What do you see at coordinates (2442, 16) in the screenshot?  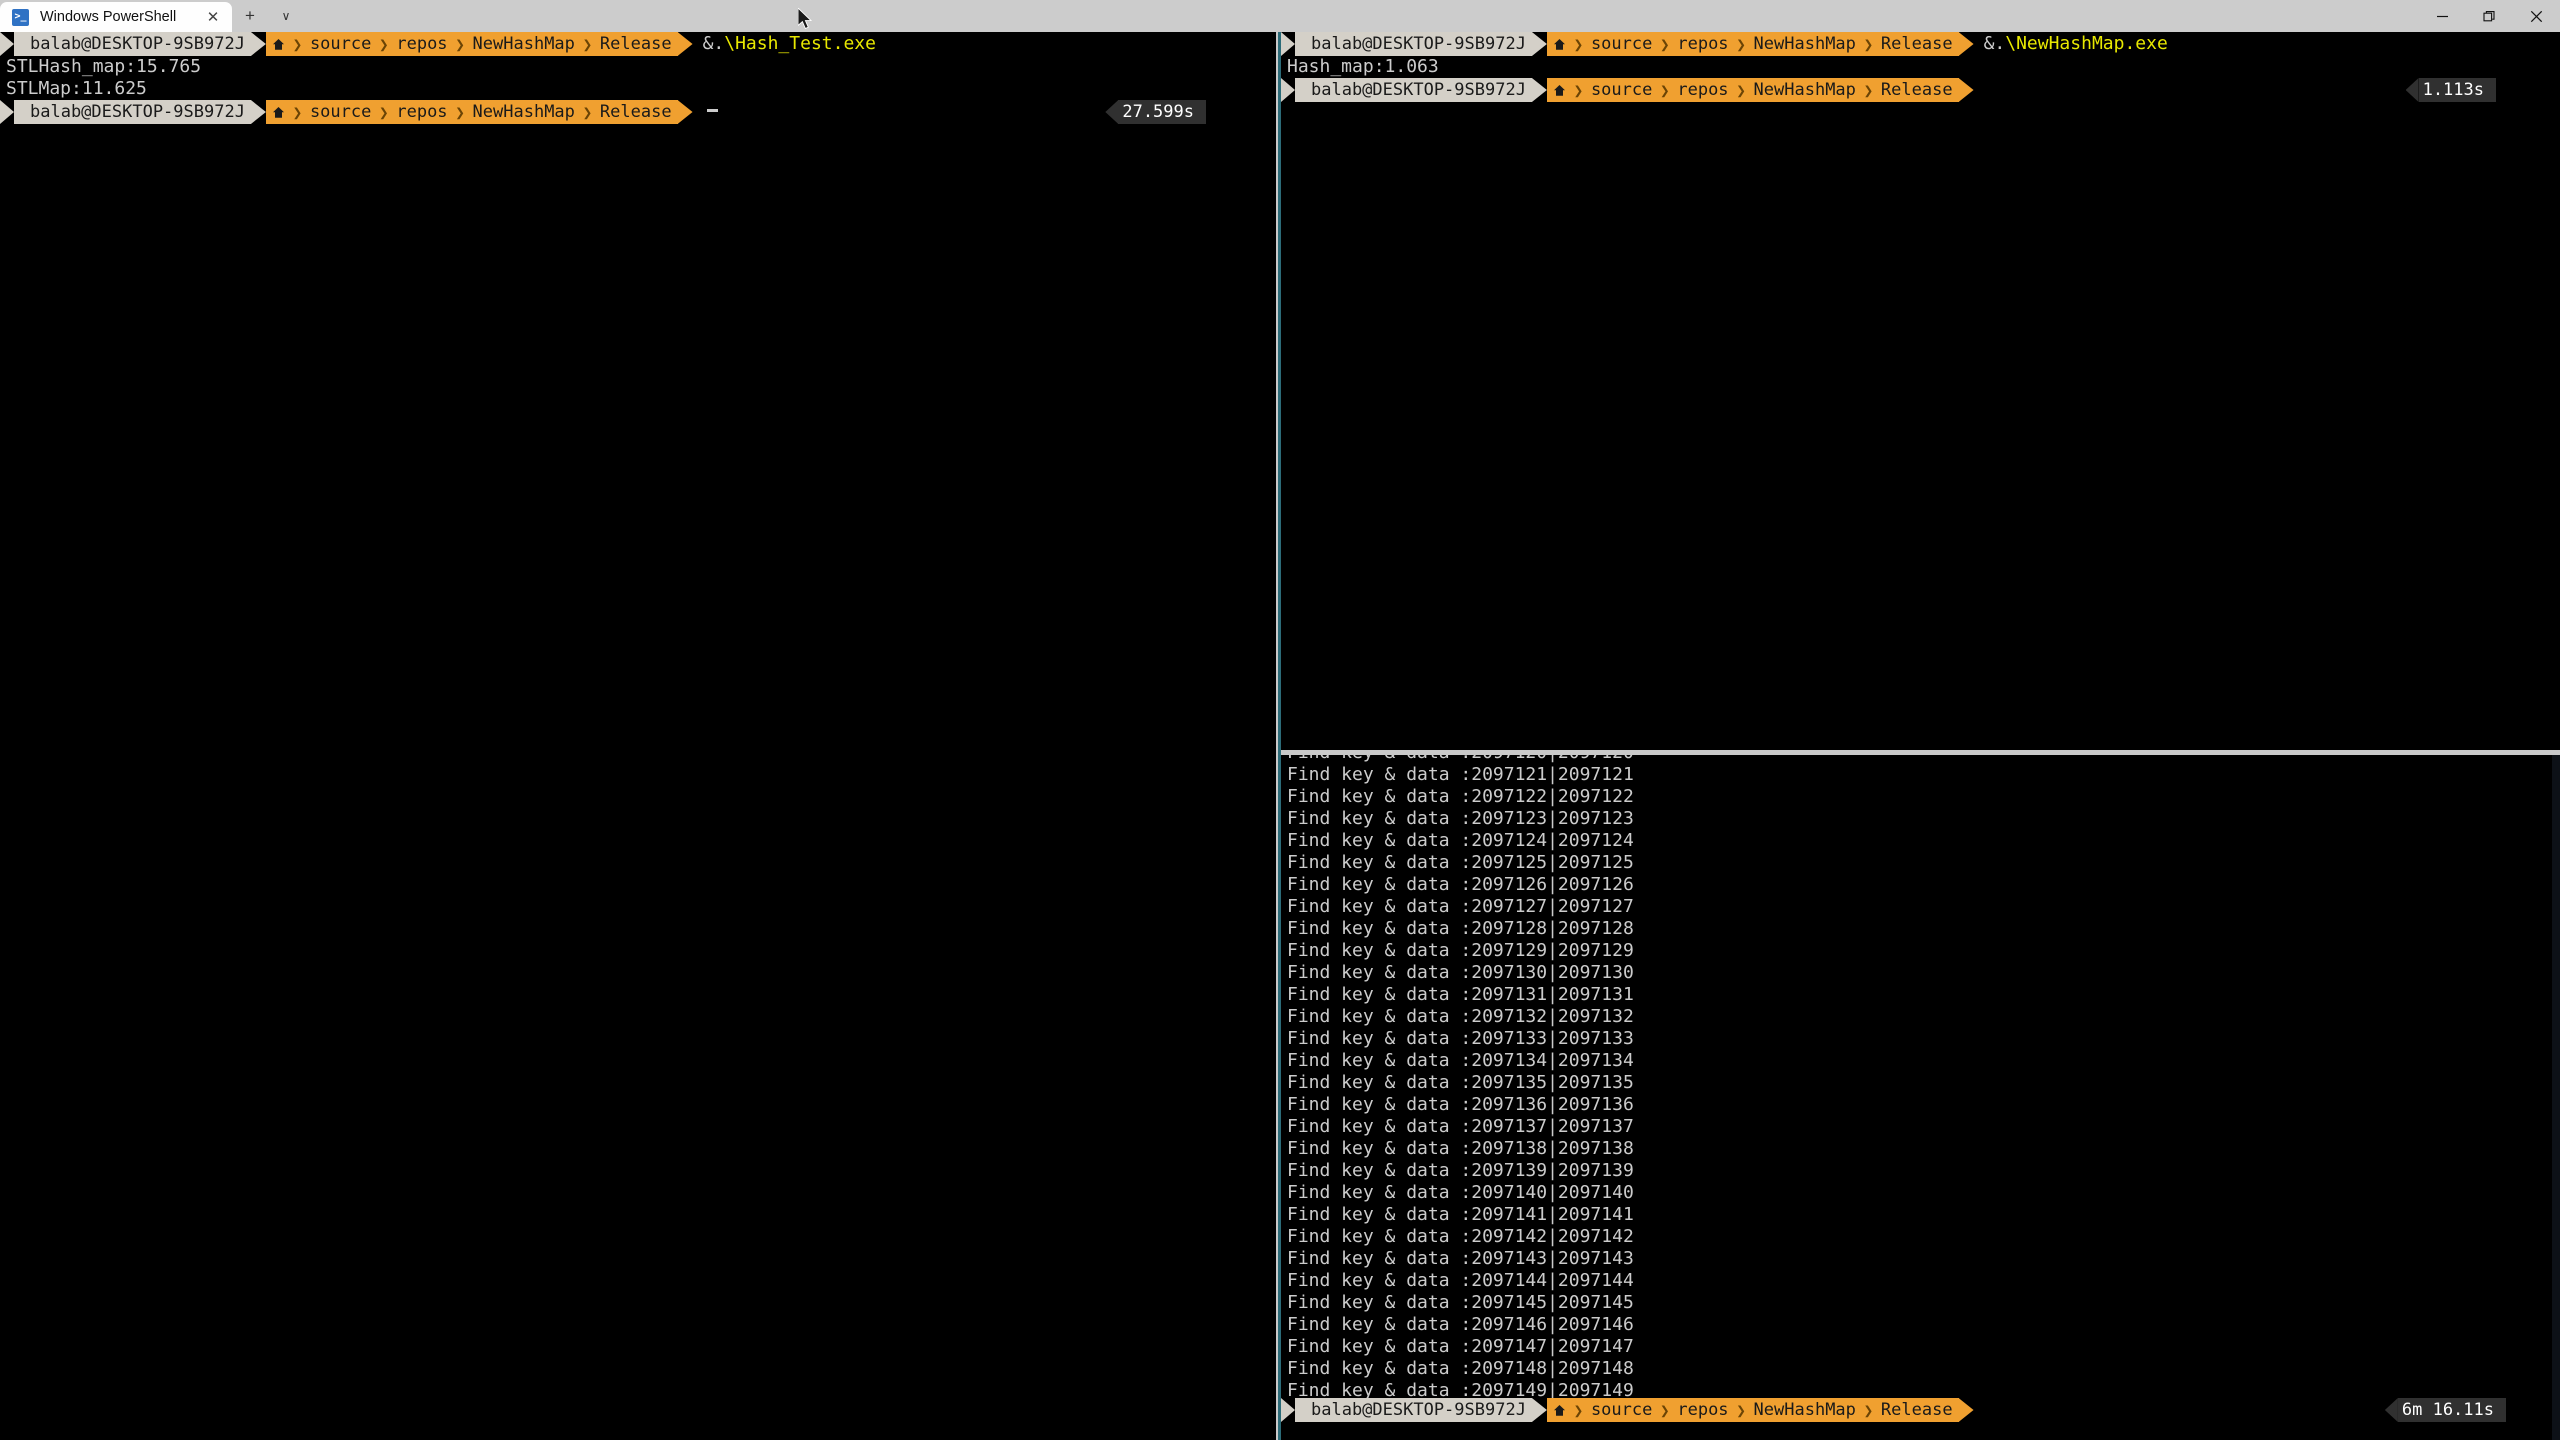 I see `minimize-button` at bounding box center [2442, 16].